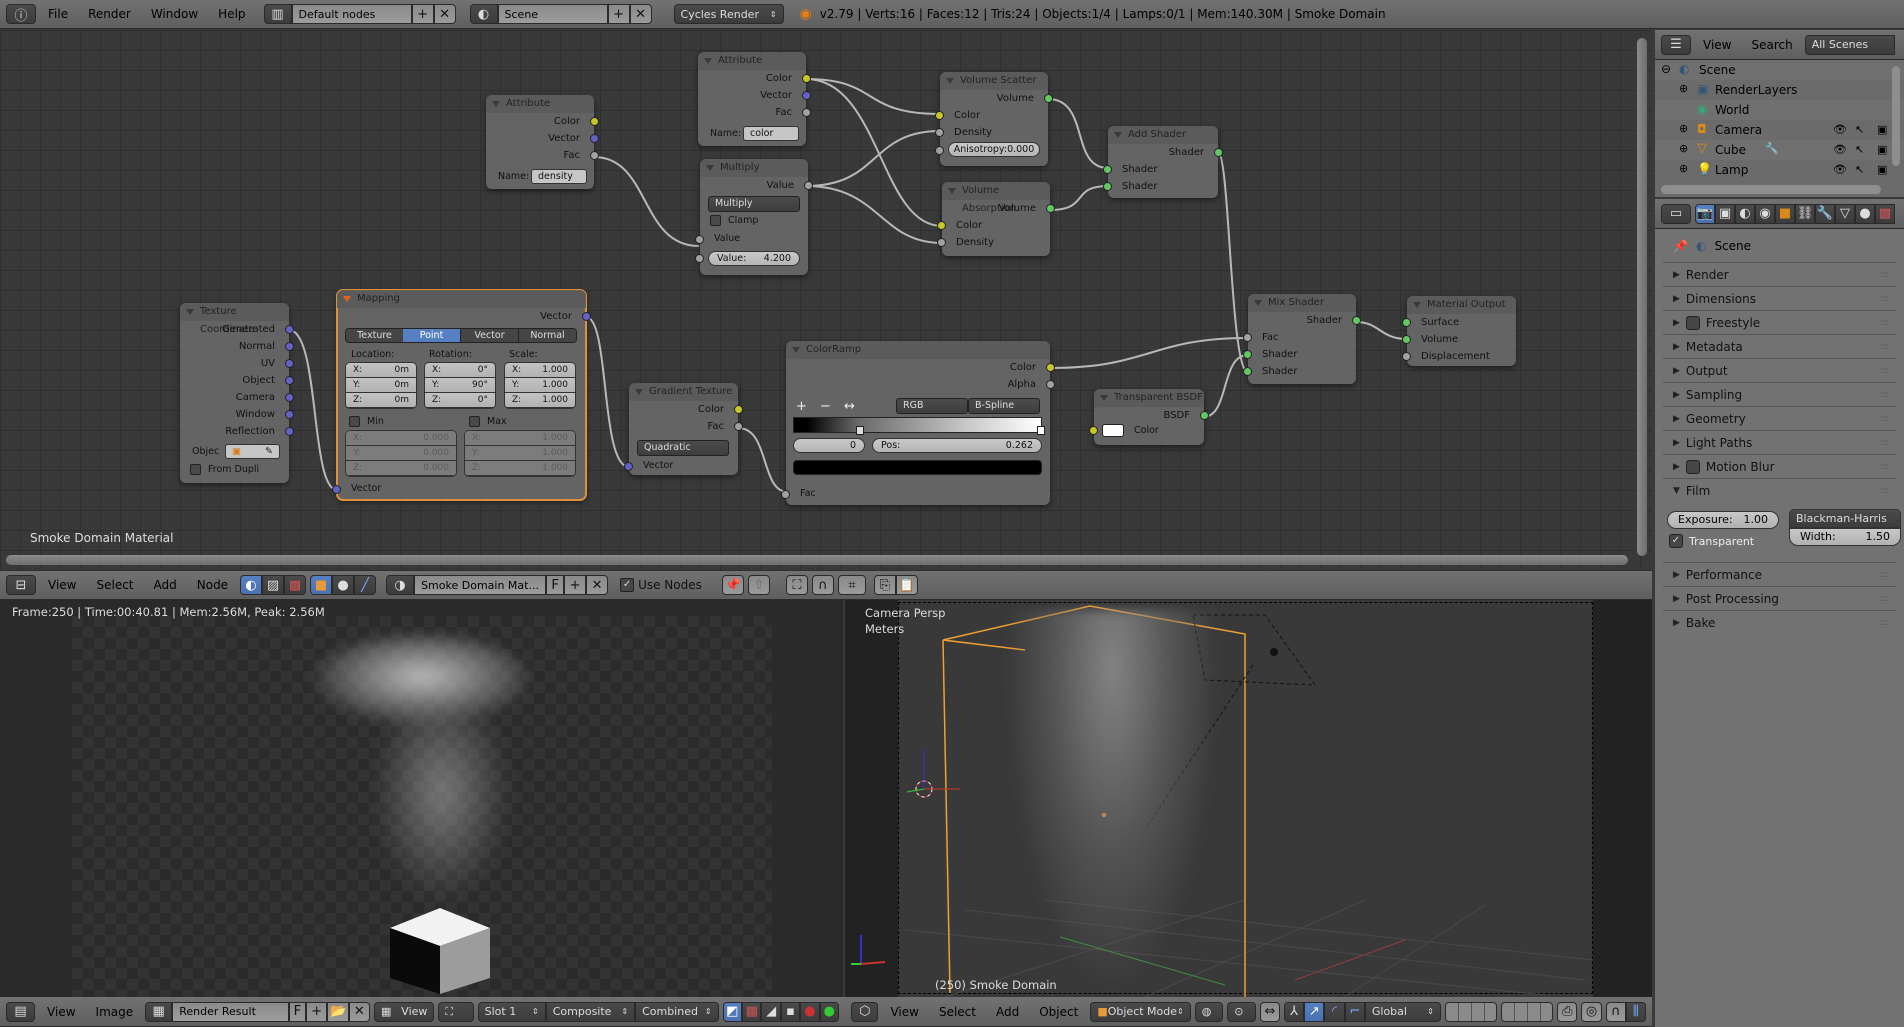  Describe the element at coordinates (1738, 130) in the screenshot. I see `outliner-item-label: Camera` at that location.